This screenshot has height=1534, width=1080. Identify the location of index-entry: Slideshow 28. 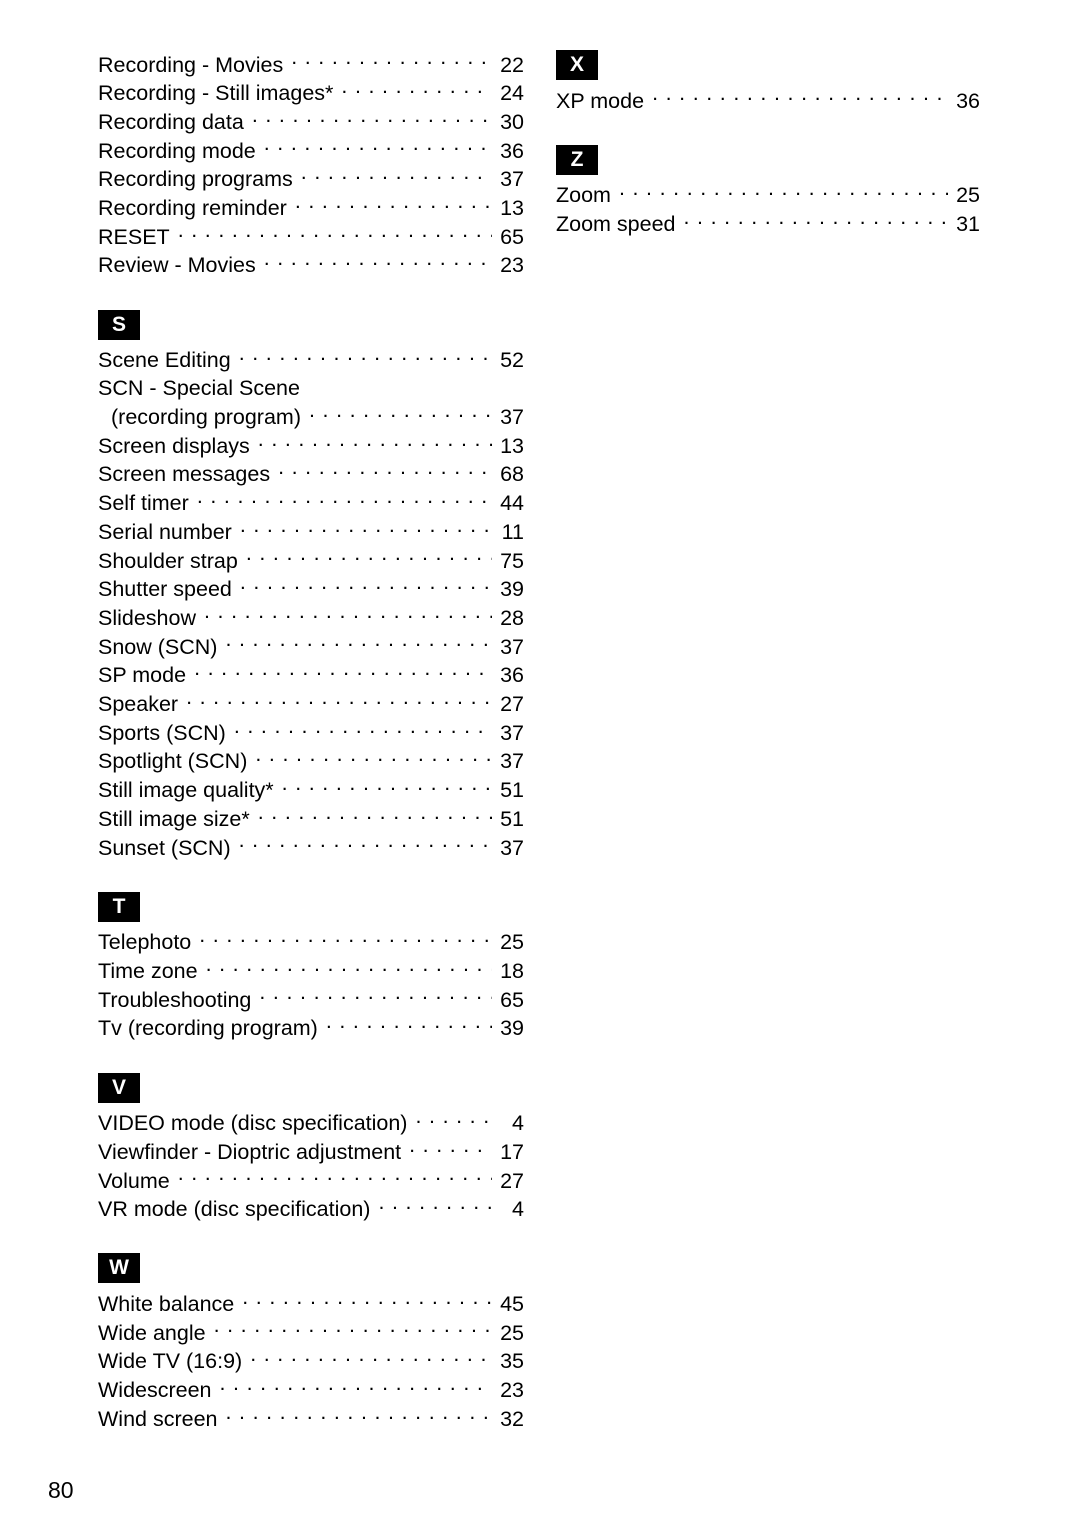
(311, 617).